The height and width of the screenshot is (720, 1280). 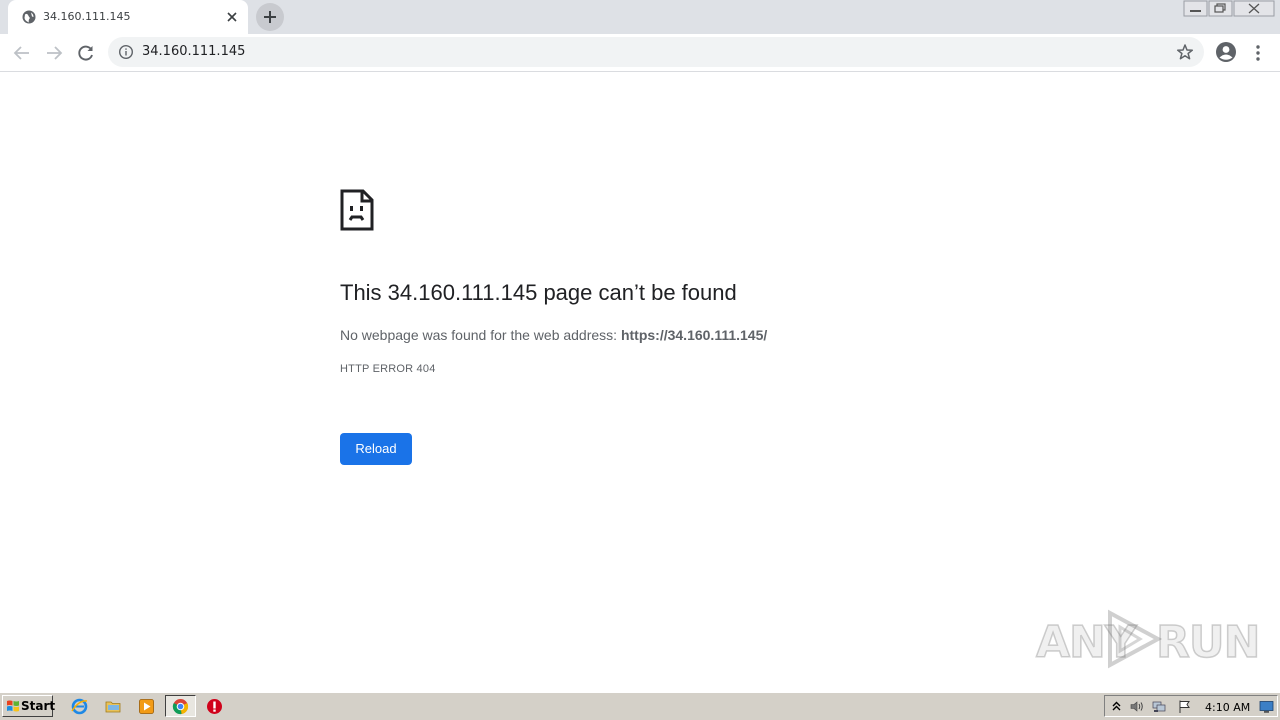 What do you see at coordinates (126, 52) in the screenshot?
I see `info-icon` at bounding box center [126, 52].